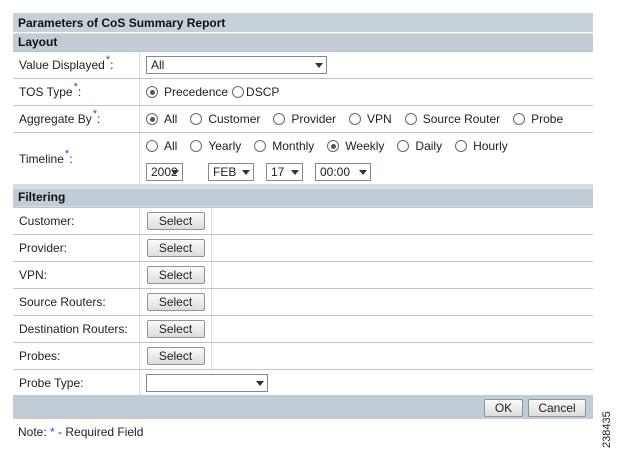  Describe the element at coordinates (76, 158) in the screenshot. I see `timeline-label: Timeline *:` at that location.